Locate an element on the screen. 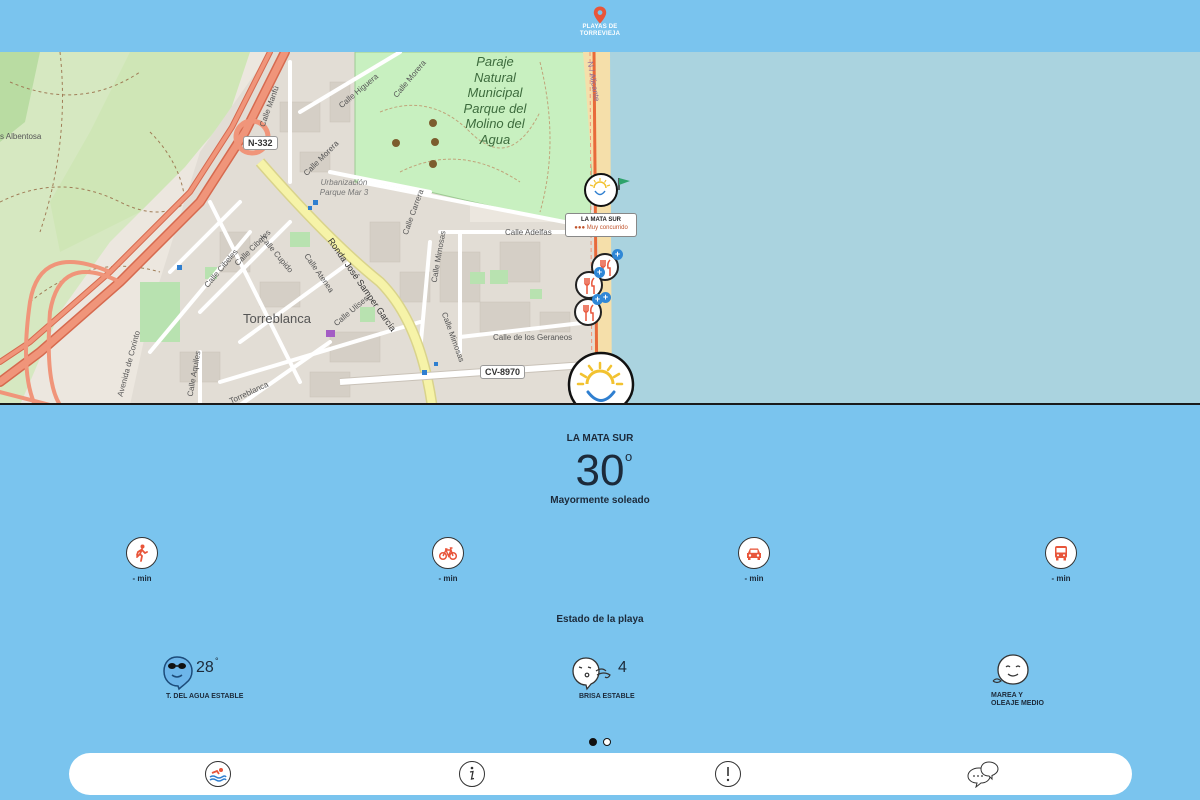 This screenshot has width=1200, height=800. swimmer-icon is located at coordinates (218, 774).